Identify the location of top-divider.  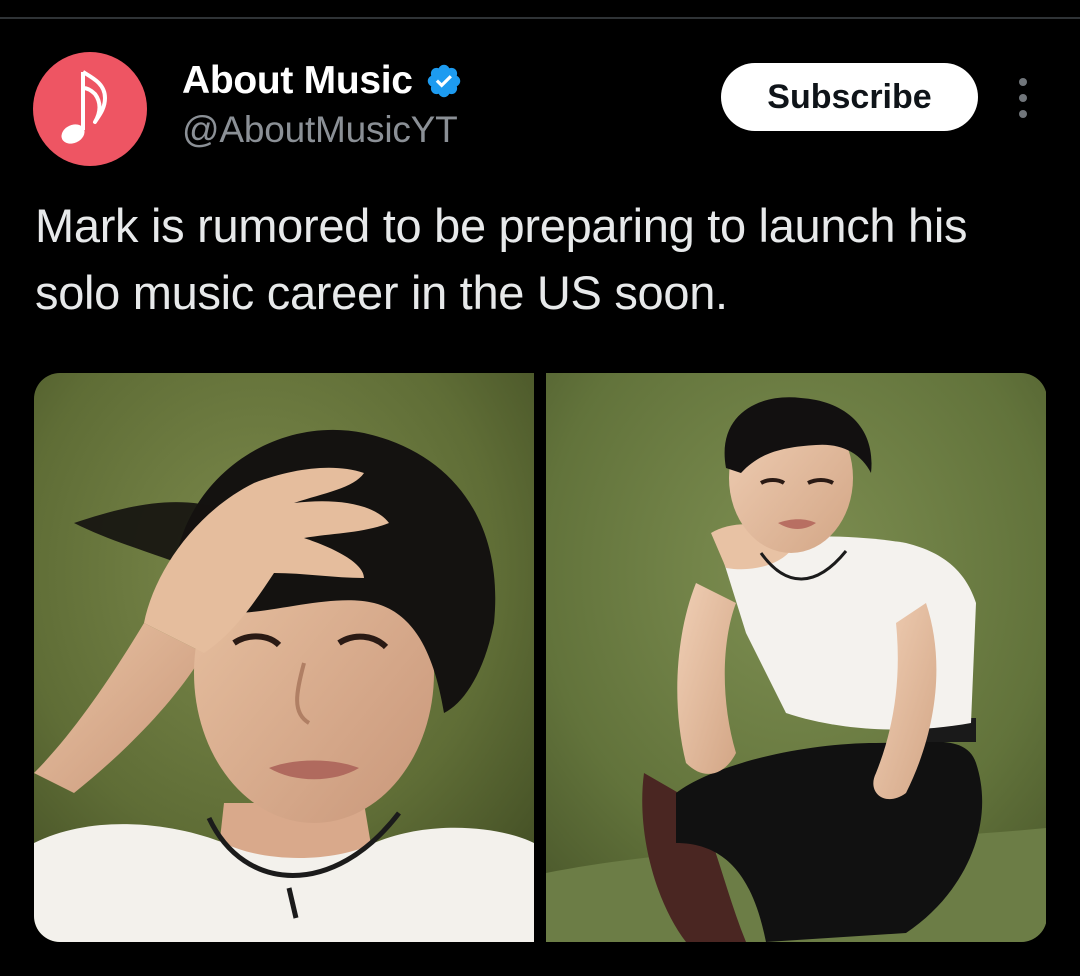
(540, 18).